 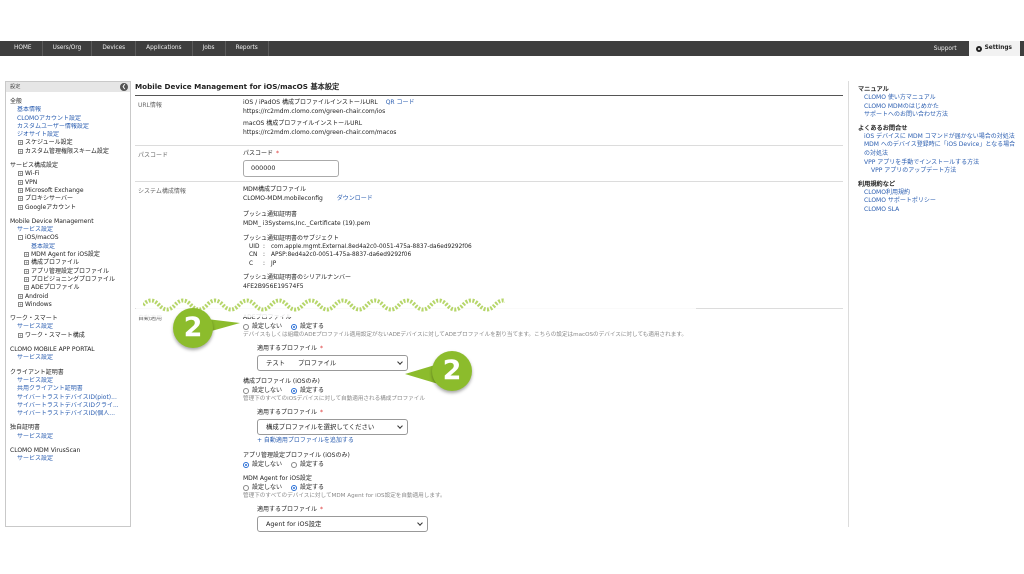 I want to click on help-link-vpp-update: VPP アプリのアップデート方法, so click(x=938, y=171).